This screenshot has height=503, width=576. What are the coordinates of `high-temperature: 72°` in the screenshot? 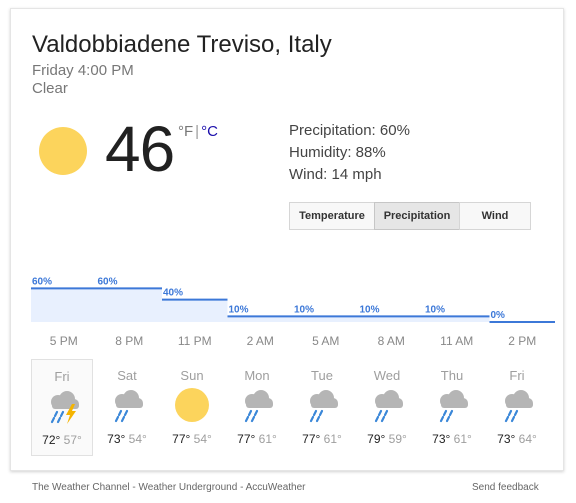 It's located at (51, 440).